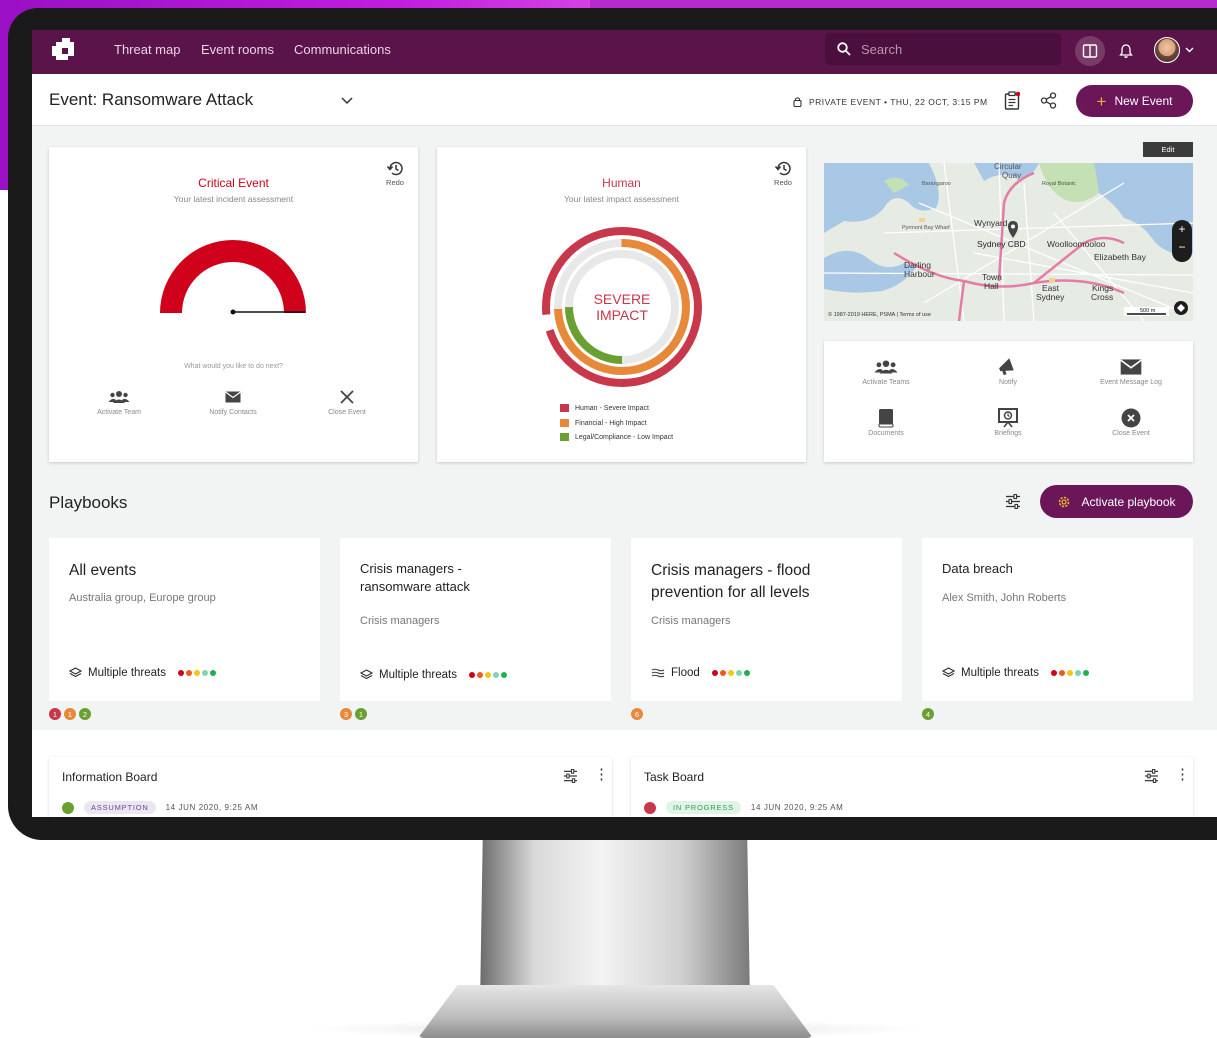  What do you see at coordinates (70, 714) in the screenshot?
I see `playbook-badges: 1 1 2` at bounding box center [70, 714].